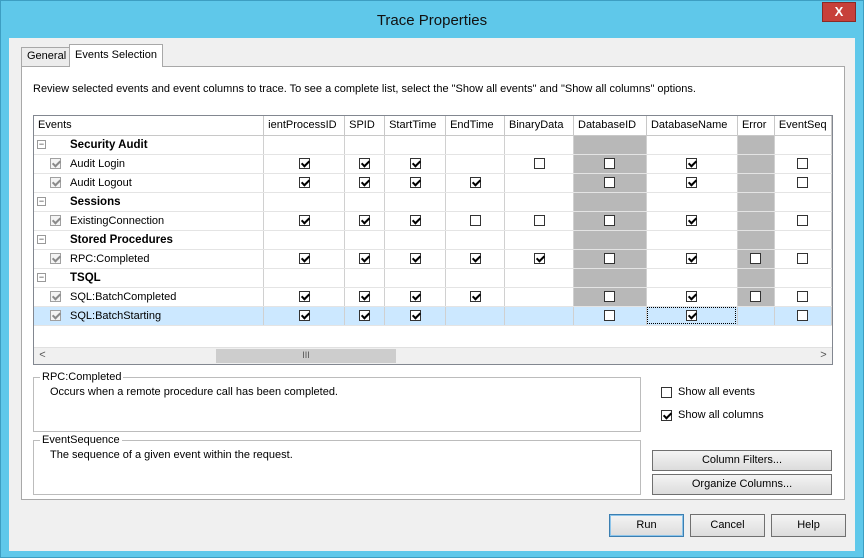  I want to click on column-header: EndTime, so click(475, 126).